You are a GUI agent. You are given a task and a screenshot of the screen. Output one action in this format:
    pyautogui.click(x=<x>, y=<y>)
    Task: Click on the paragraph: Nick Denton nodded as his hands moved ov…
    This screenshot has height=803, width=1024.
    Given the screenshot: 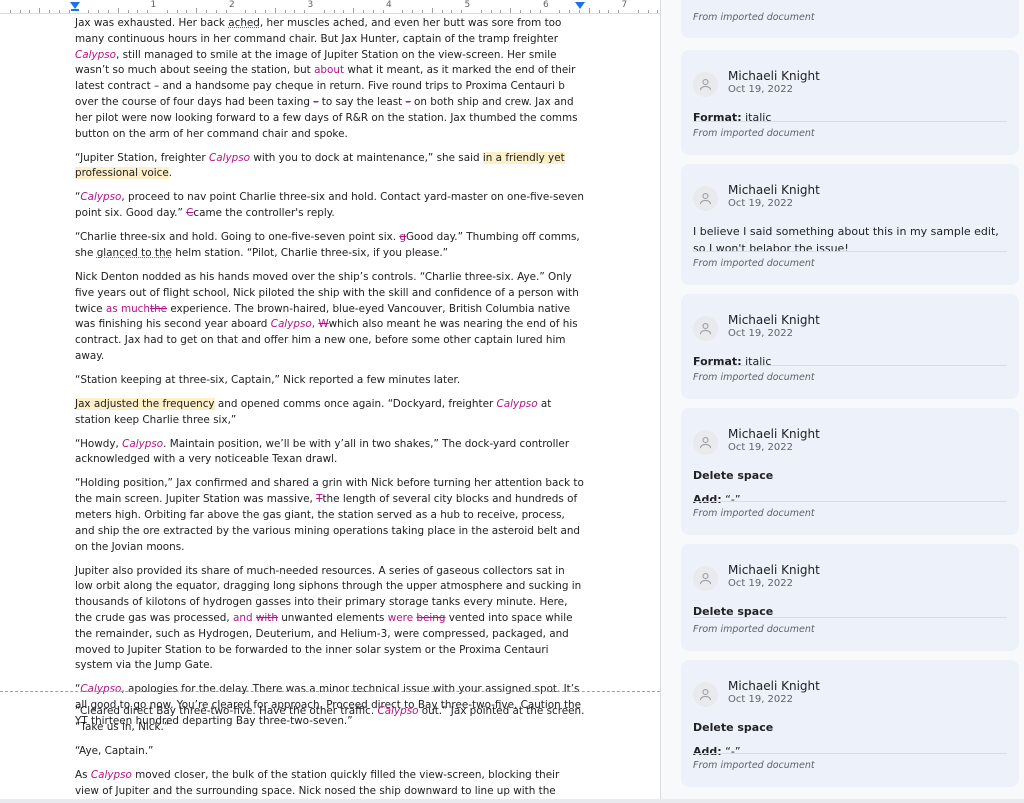 What is the action you would take?
    pyautogui.click(x=330, y=317)
    